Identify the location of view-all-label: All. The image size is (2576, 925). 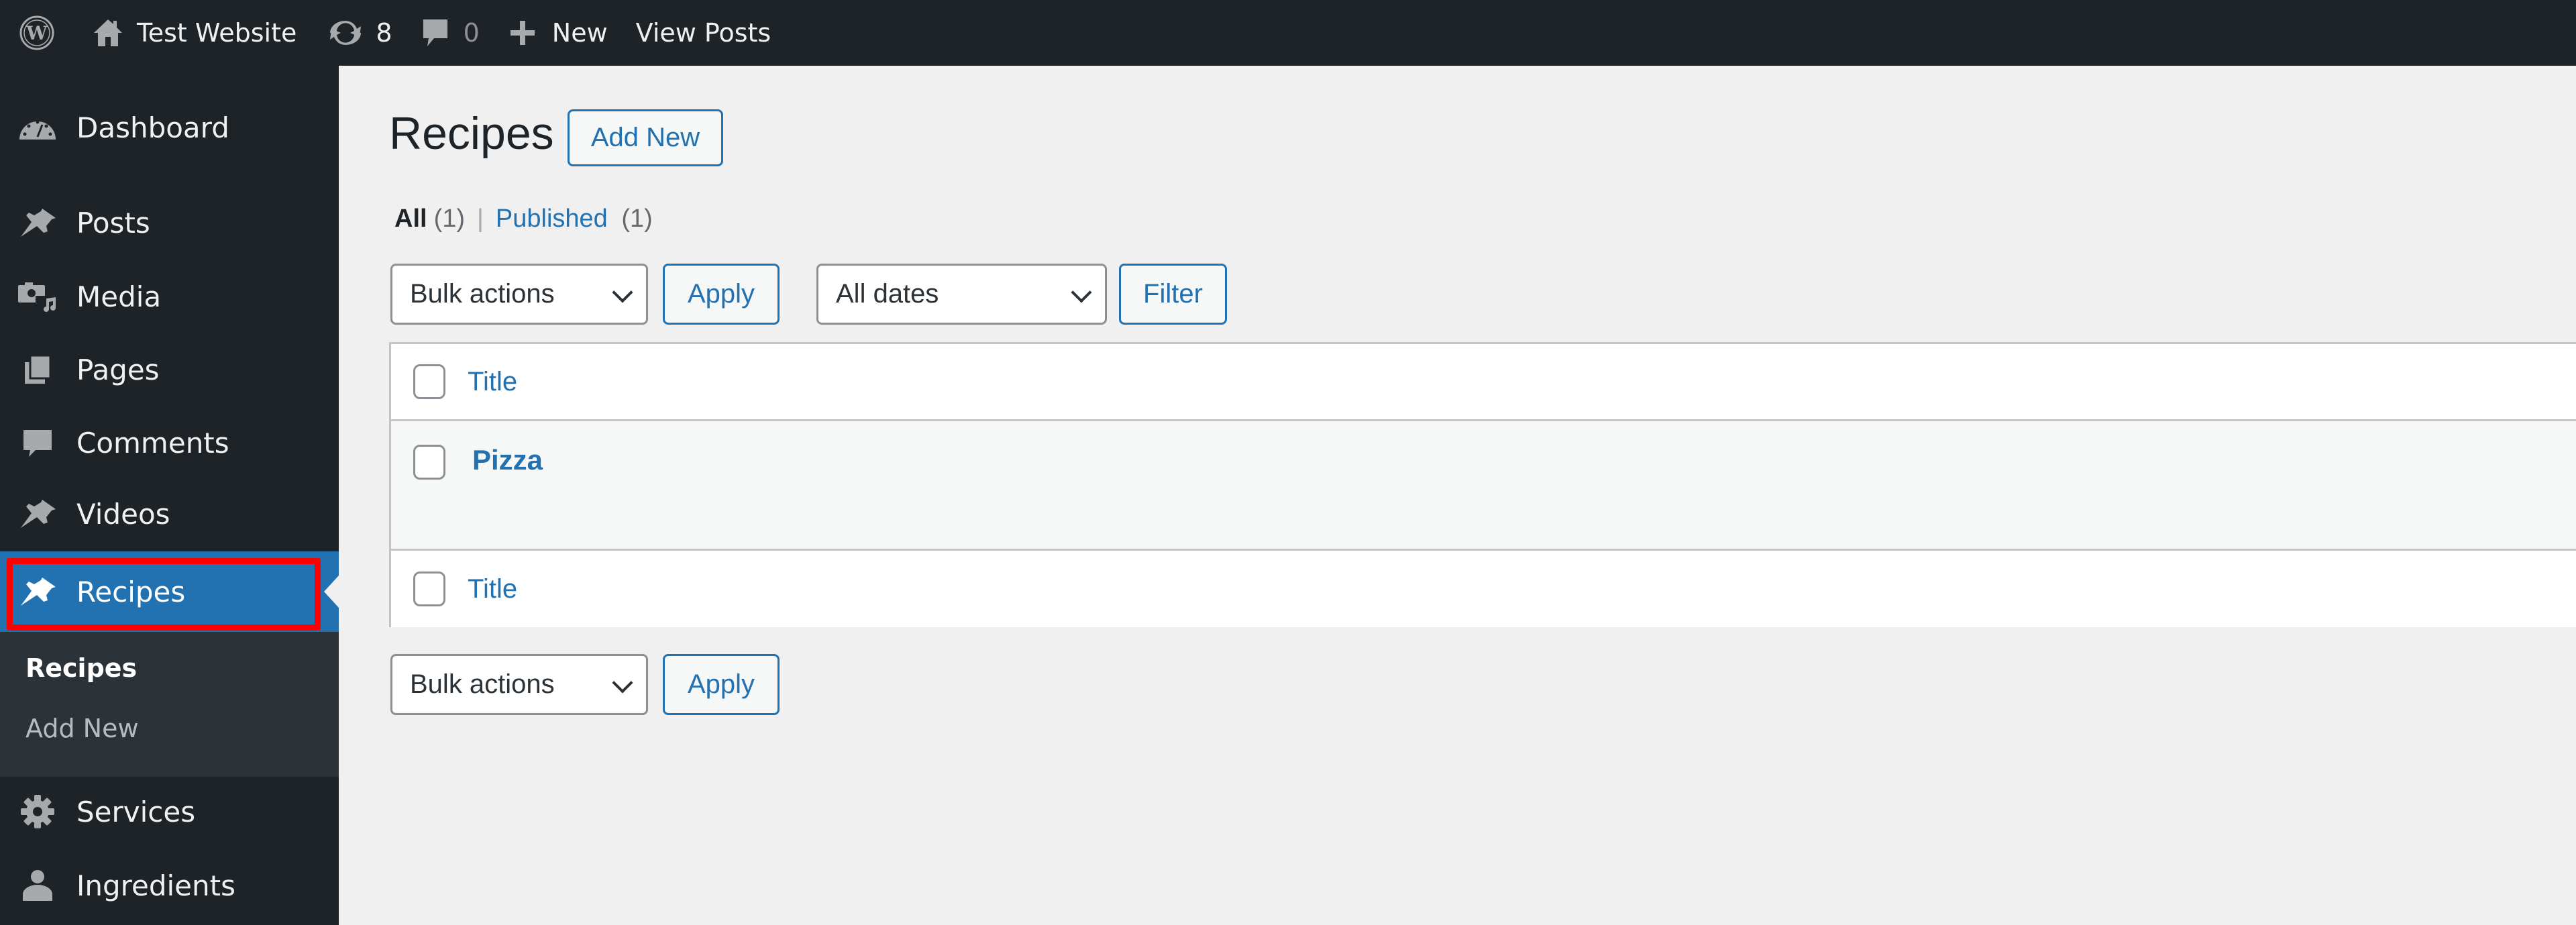
(410, 219).